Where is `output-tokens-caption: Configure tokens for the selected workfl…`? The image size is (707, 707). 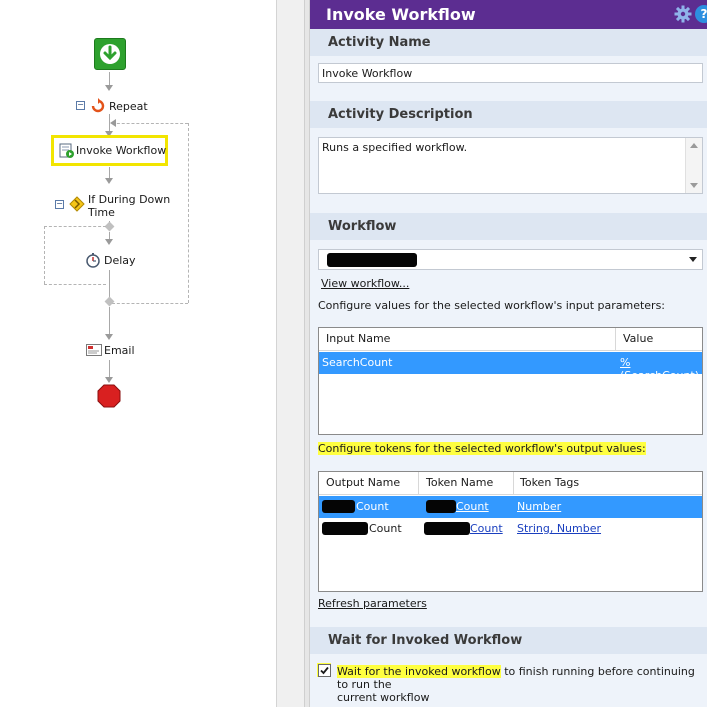 output-tokens-caption: Configure tokens for the selected workfl… is located at coordinates (482, 448).